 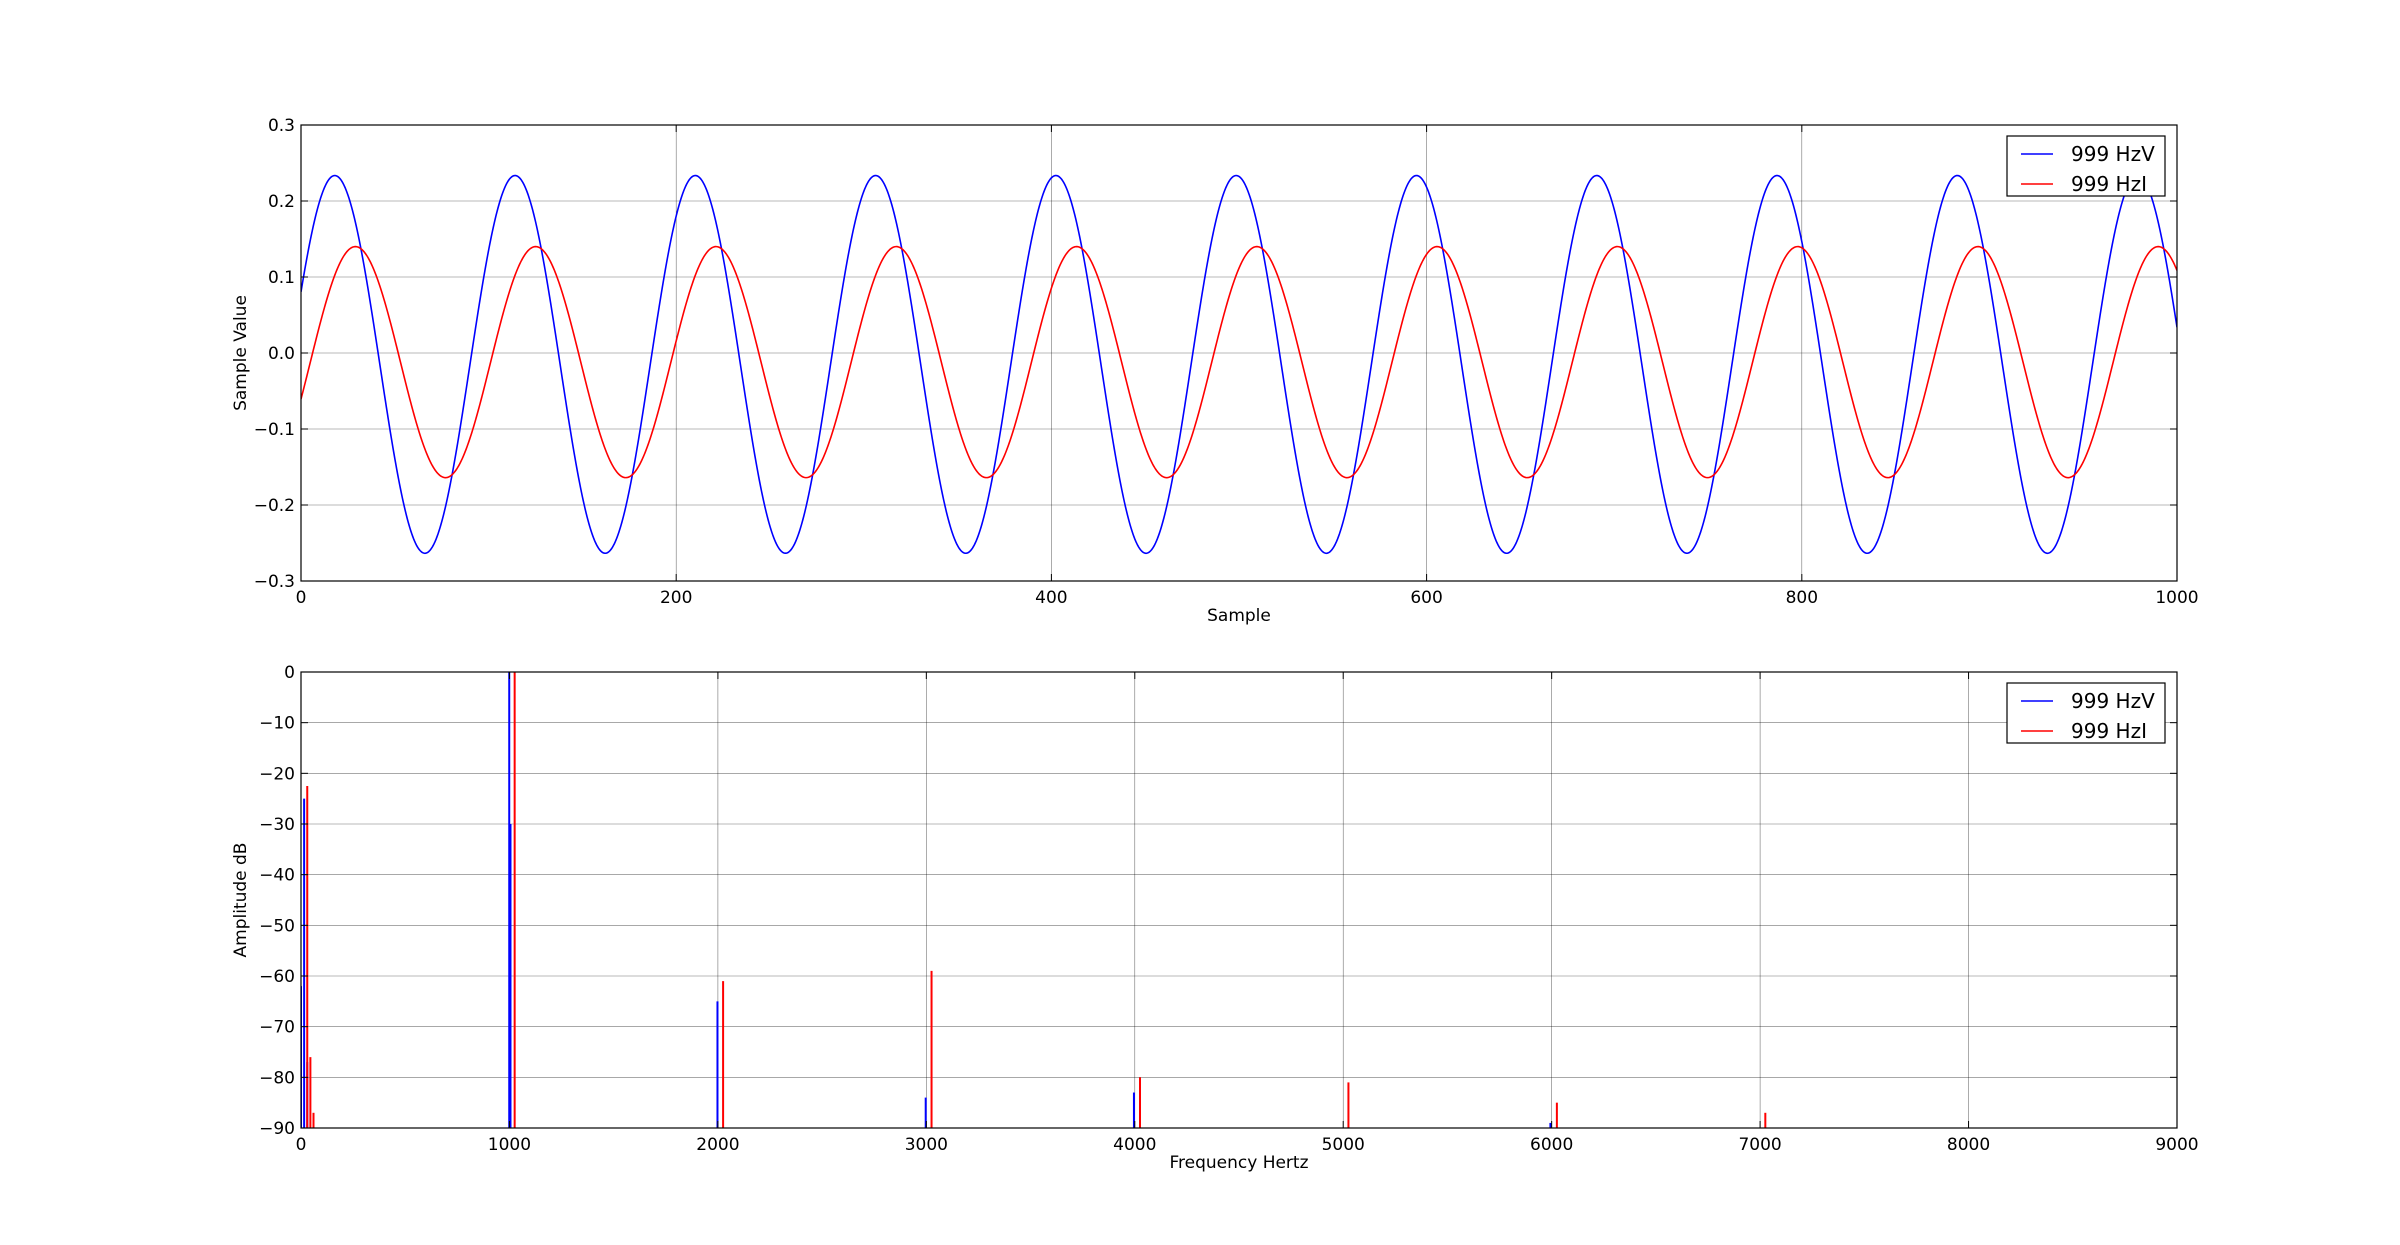 What do you see at coordinates (241, 900) in the screenshot?
I see `y-axis-label: Amplitude dB` at bounding box center [241, 900].